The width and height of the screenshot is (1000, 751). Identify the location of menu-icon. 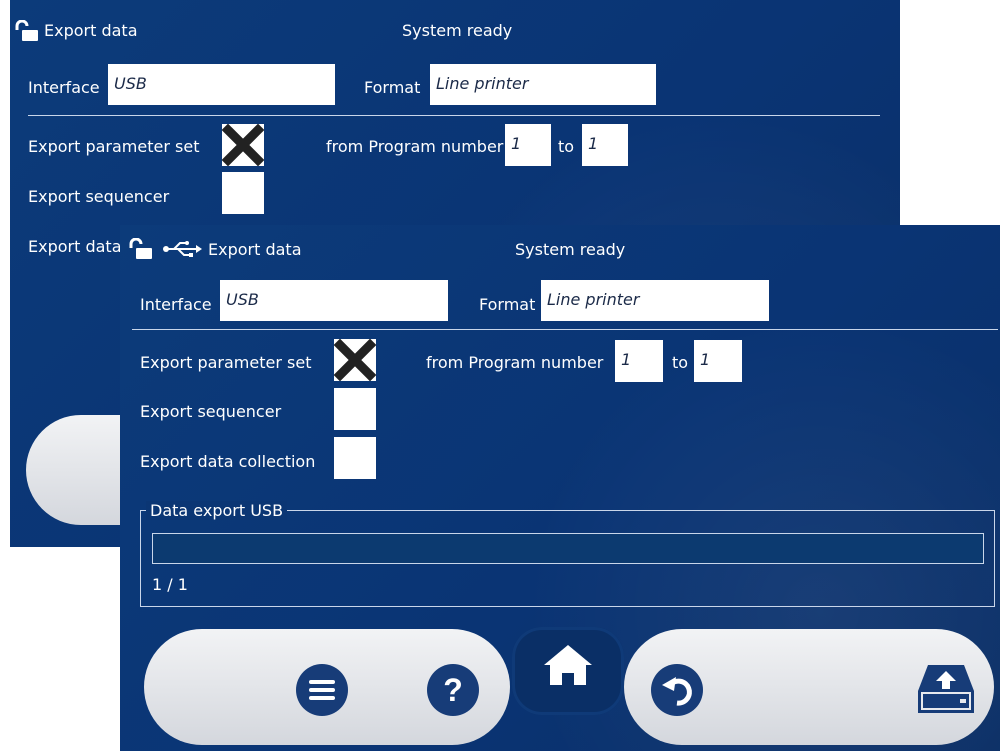
(322, 690).